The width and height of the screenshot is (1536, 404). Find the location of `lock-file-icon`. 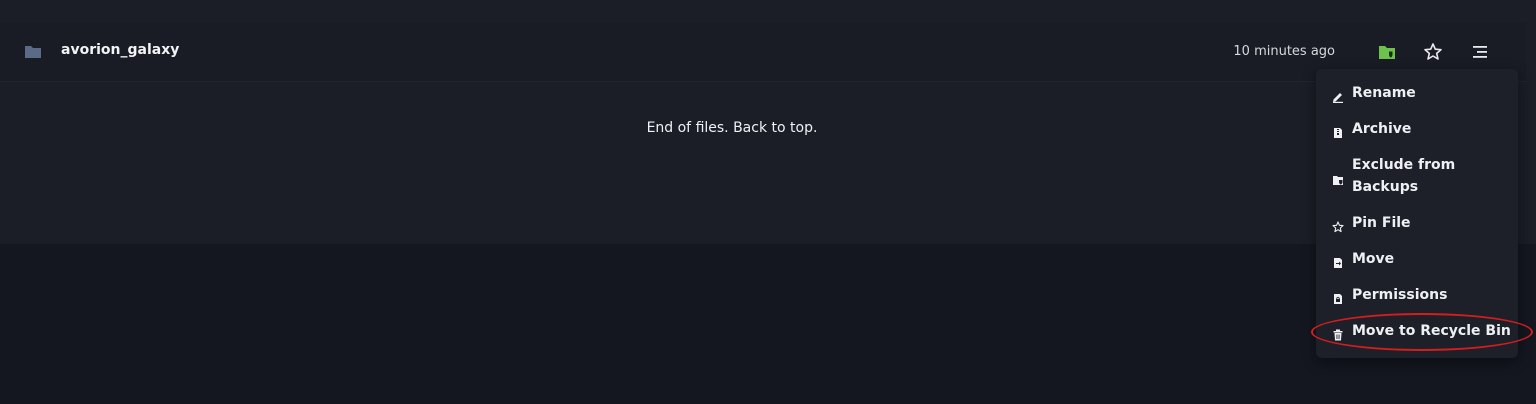

lock-file-icon is located at coordinates (1338, 297).